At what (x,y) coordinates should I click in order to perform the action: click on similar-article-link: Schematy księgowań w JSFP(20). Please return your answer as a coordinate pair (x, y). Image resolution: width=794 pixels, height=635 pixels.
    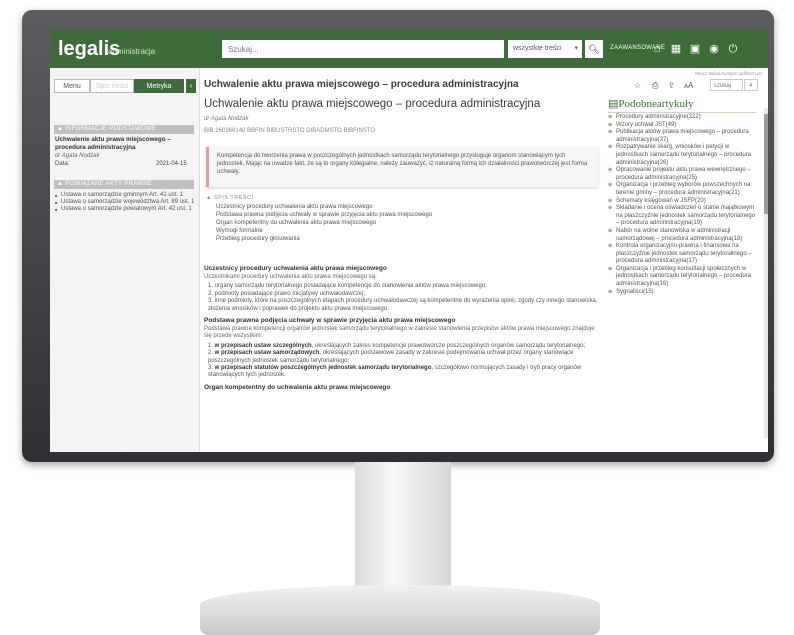
    Looking at the image, I should click on (683, 202).